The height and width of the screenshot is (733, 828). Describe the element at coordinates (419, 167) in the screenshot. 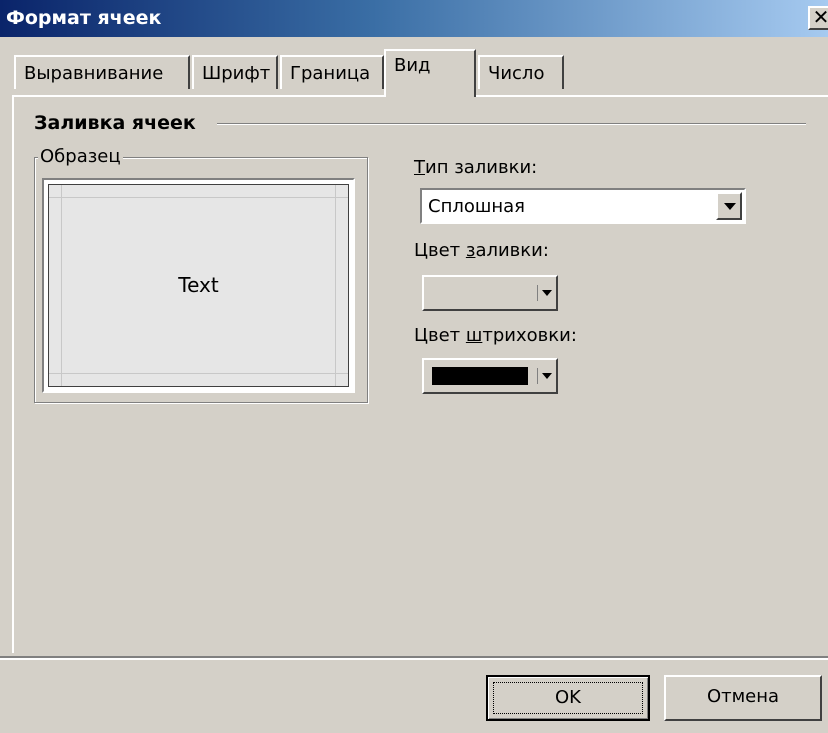

I see `accel-key: Т` at that location.